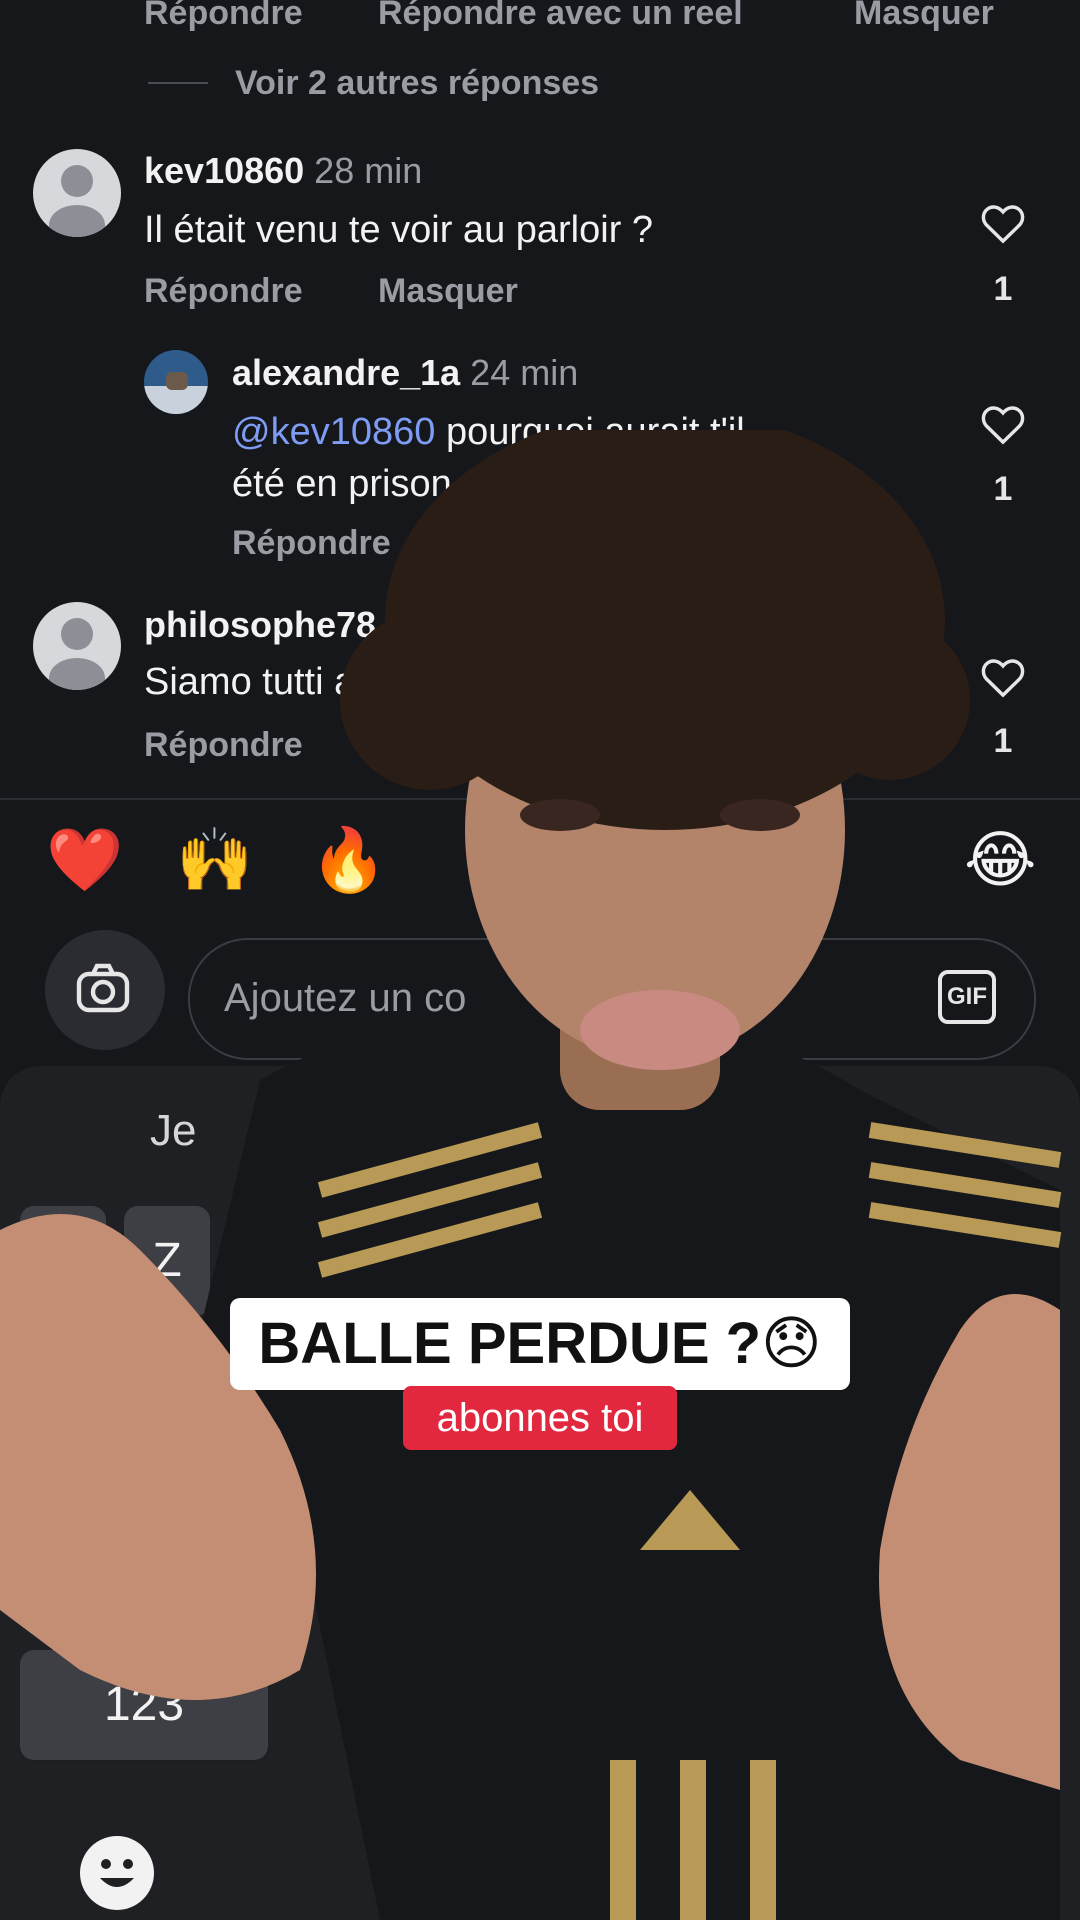 The image size is (1080, 1920). Describe the element at coordinates (1003, 223) in the screenshot. I see `heart-icon` at that location.